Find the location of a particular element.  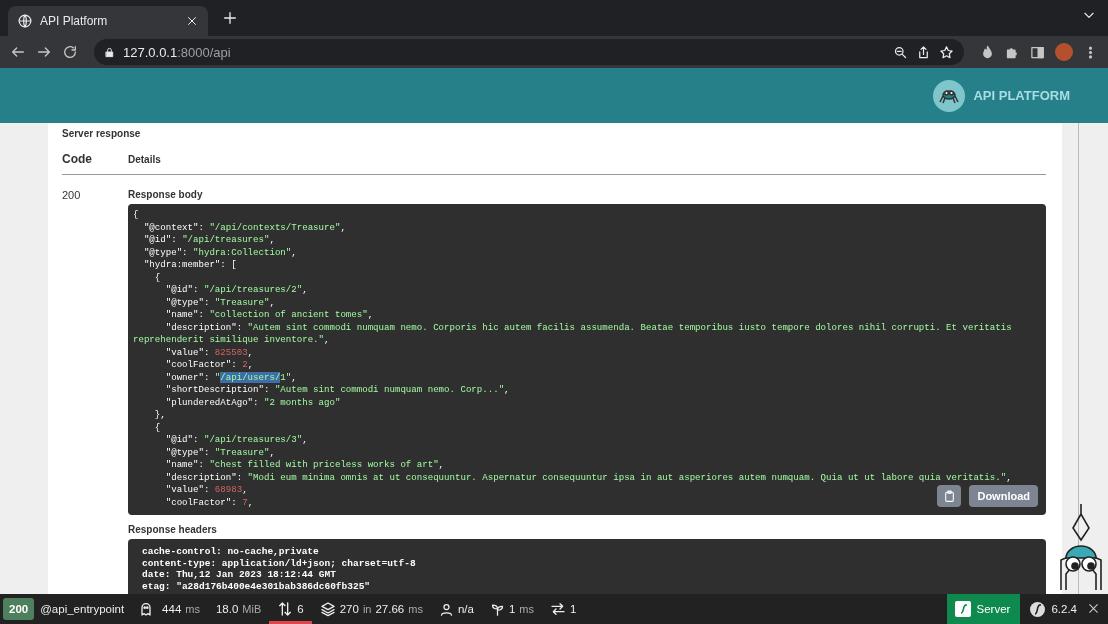

toolbar-item: 1 ms is located at coordinates (511, 609).